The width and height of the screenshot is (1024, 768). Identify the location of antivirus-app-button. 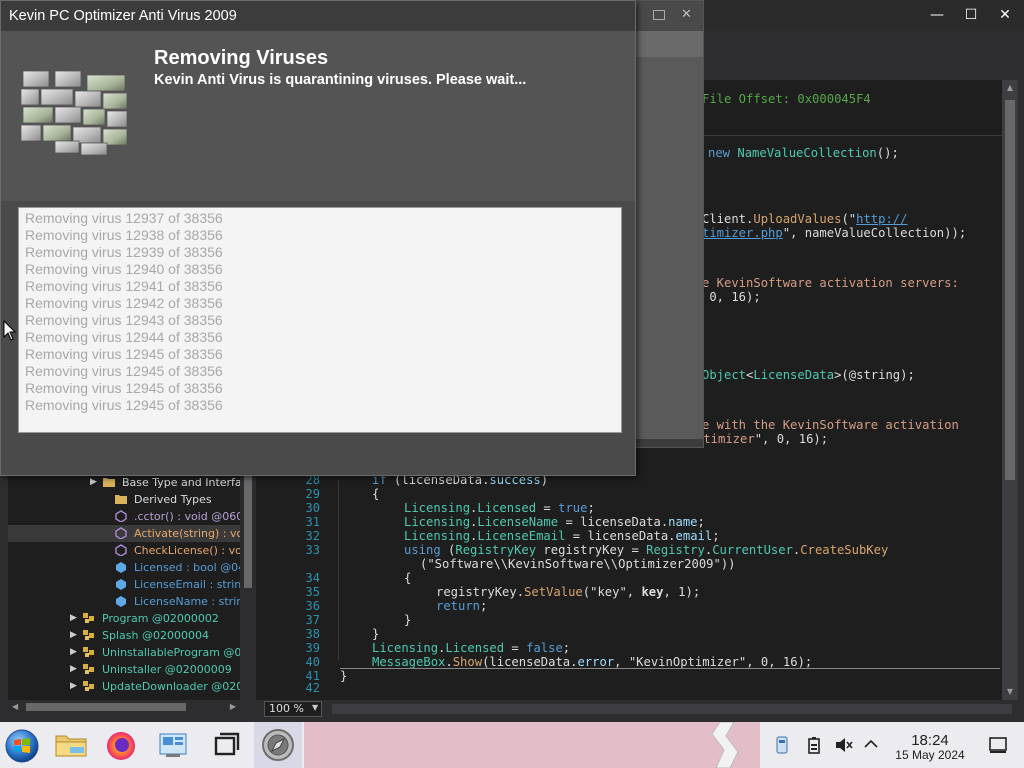
(278, 745).